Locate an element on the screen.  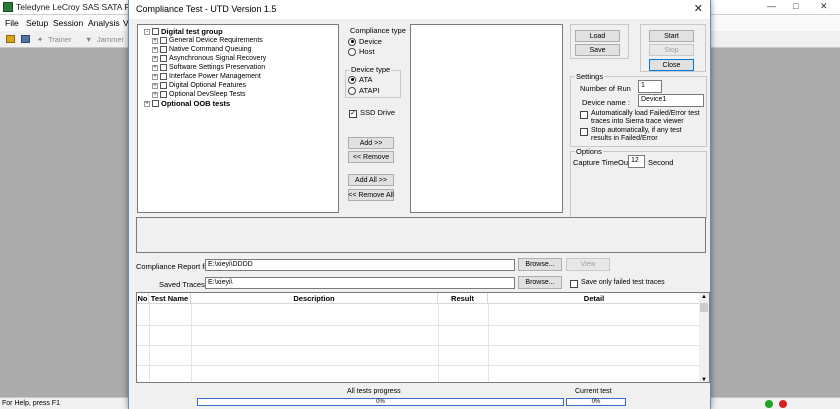
device-name-input: Device1 is located at coordinates (671, 100).